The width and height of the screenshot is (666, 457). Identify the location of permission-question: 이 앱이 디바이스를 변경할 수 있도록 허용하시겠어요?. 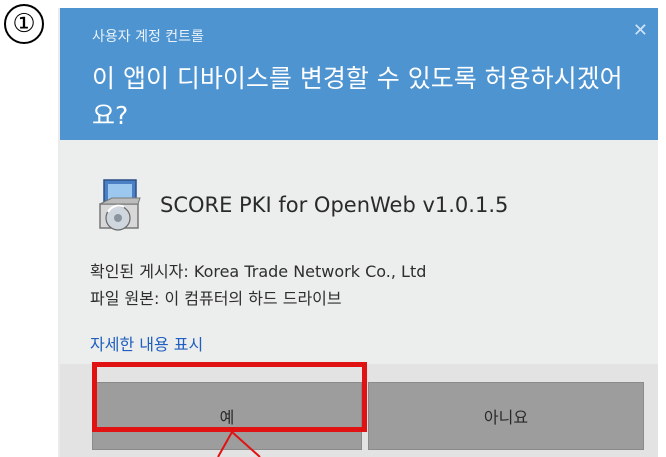
(357, 97).